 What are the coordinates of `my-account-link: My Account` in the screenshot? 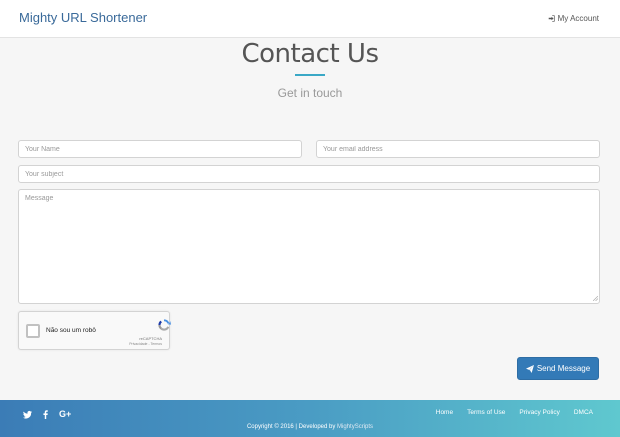 It's located at (573, 18).